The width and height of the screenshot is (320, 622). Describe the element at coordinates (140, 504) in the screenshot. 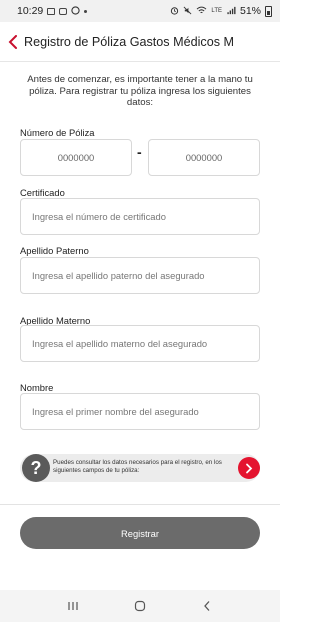

I see `divider` at that location.